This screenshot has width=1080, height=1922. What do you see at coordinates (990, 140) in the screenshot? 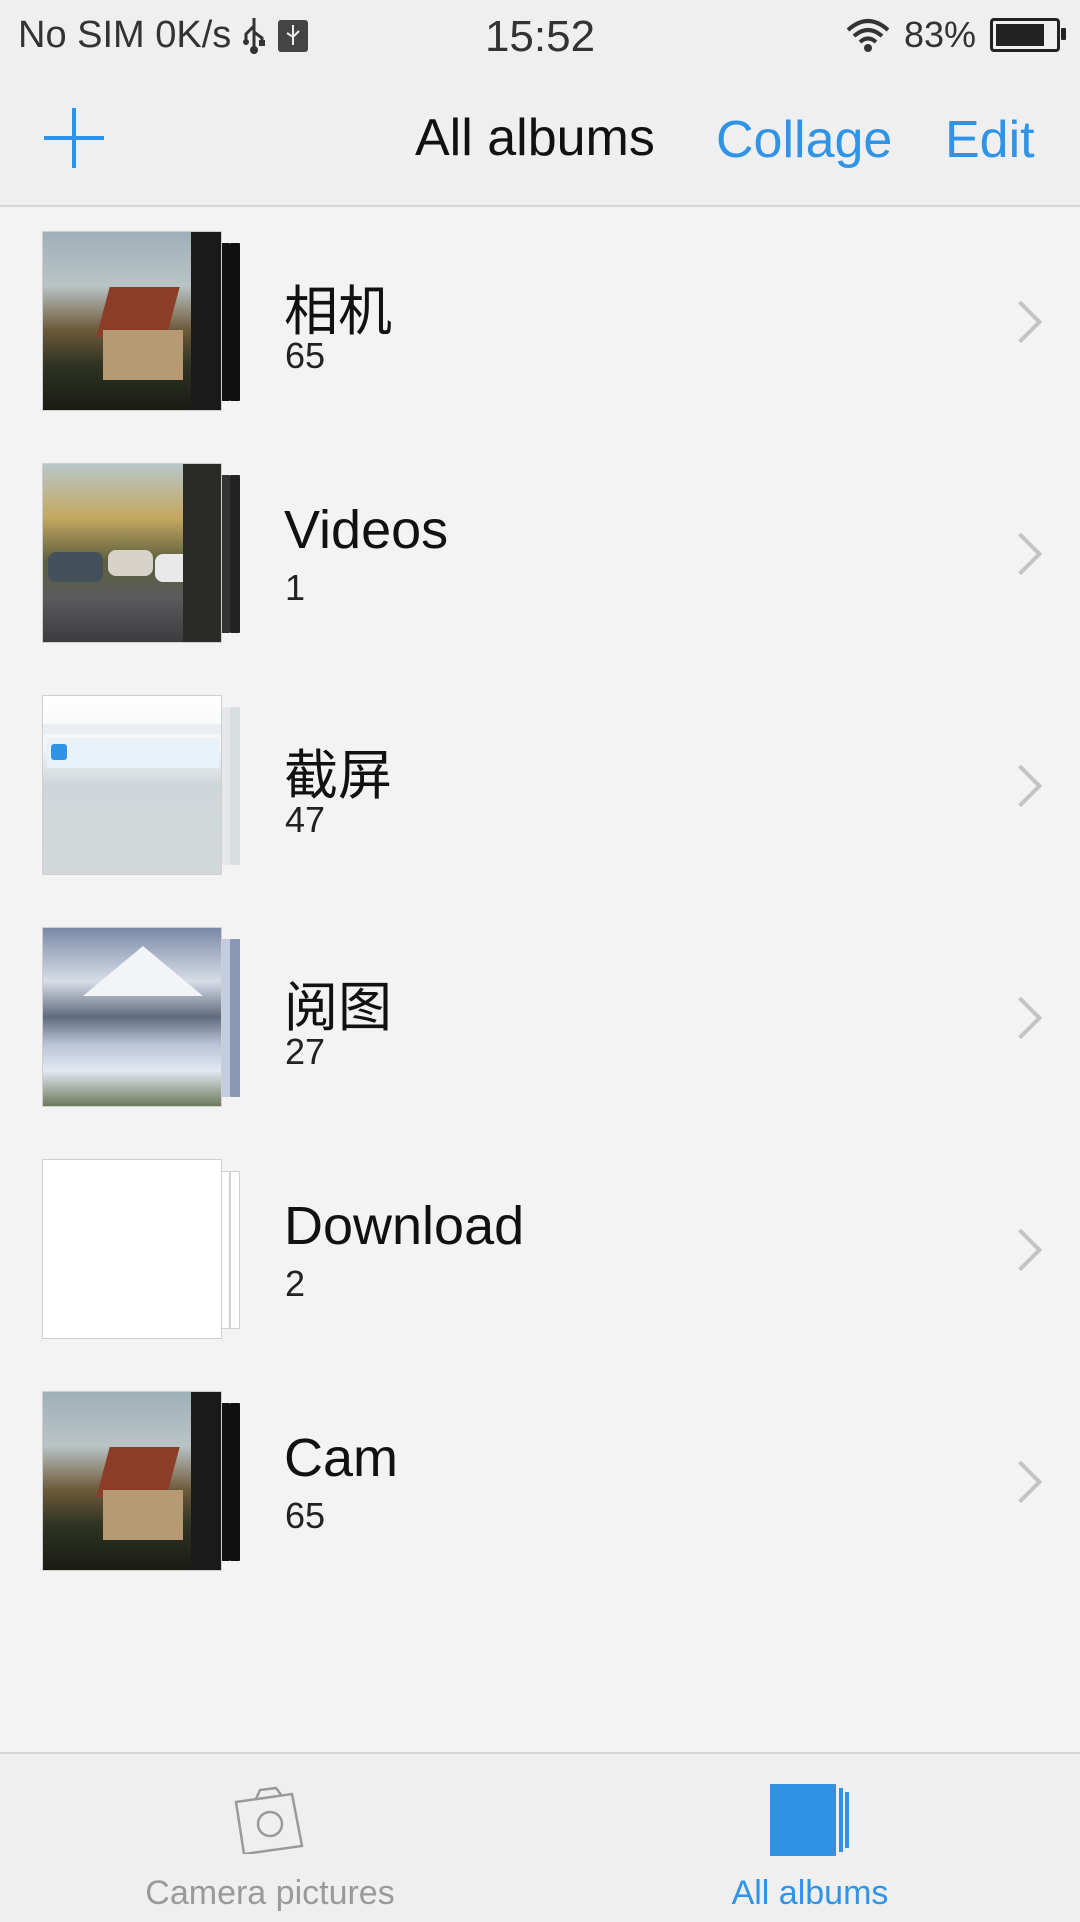
I see `edit-button: Edit` at bounding box center [990, 140].